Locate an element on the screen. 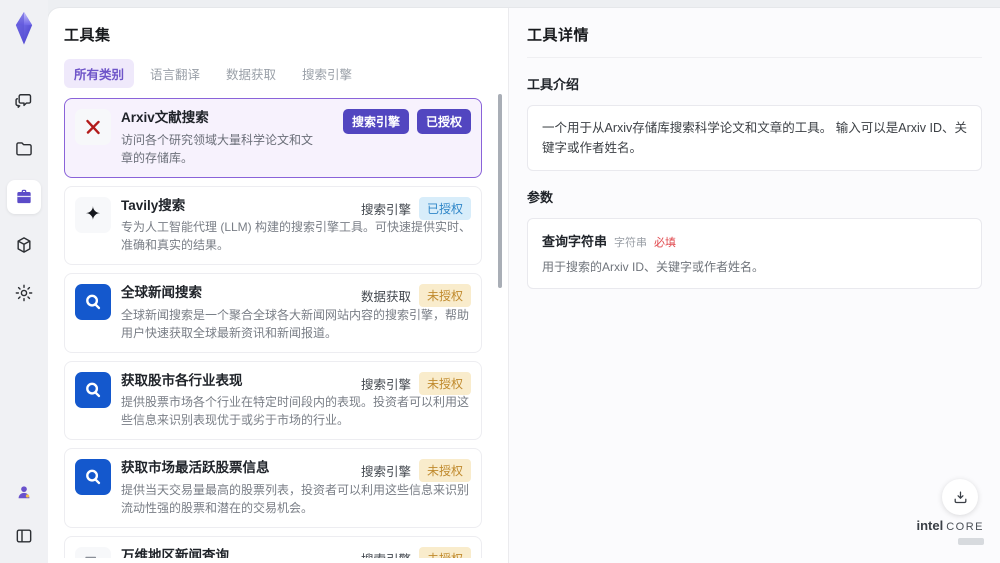 This screenshot has width=1000, height=563. nav-rail-items is located at coordinates (24, 197).